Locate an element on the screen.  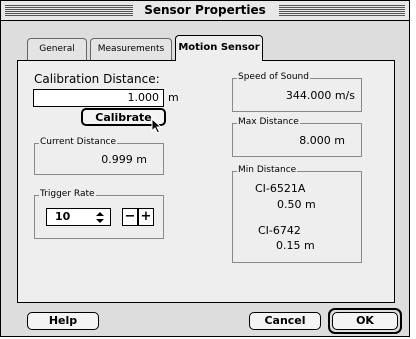
trigger-rate-increment-button: + is located at coordinates (146, 217).